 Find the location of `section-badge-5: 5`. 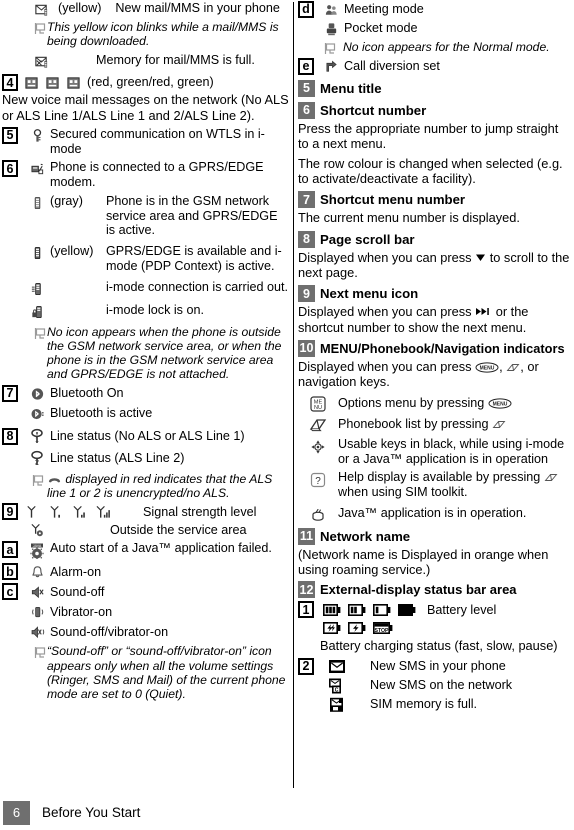

section-badge-5: 5 is located at coordinates (10, 135).